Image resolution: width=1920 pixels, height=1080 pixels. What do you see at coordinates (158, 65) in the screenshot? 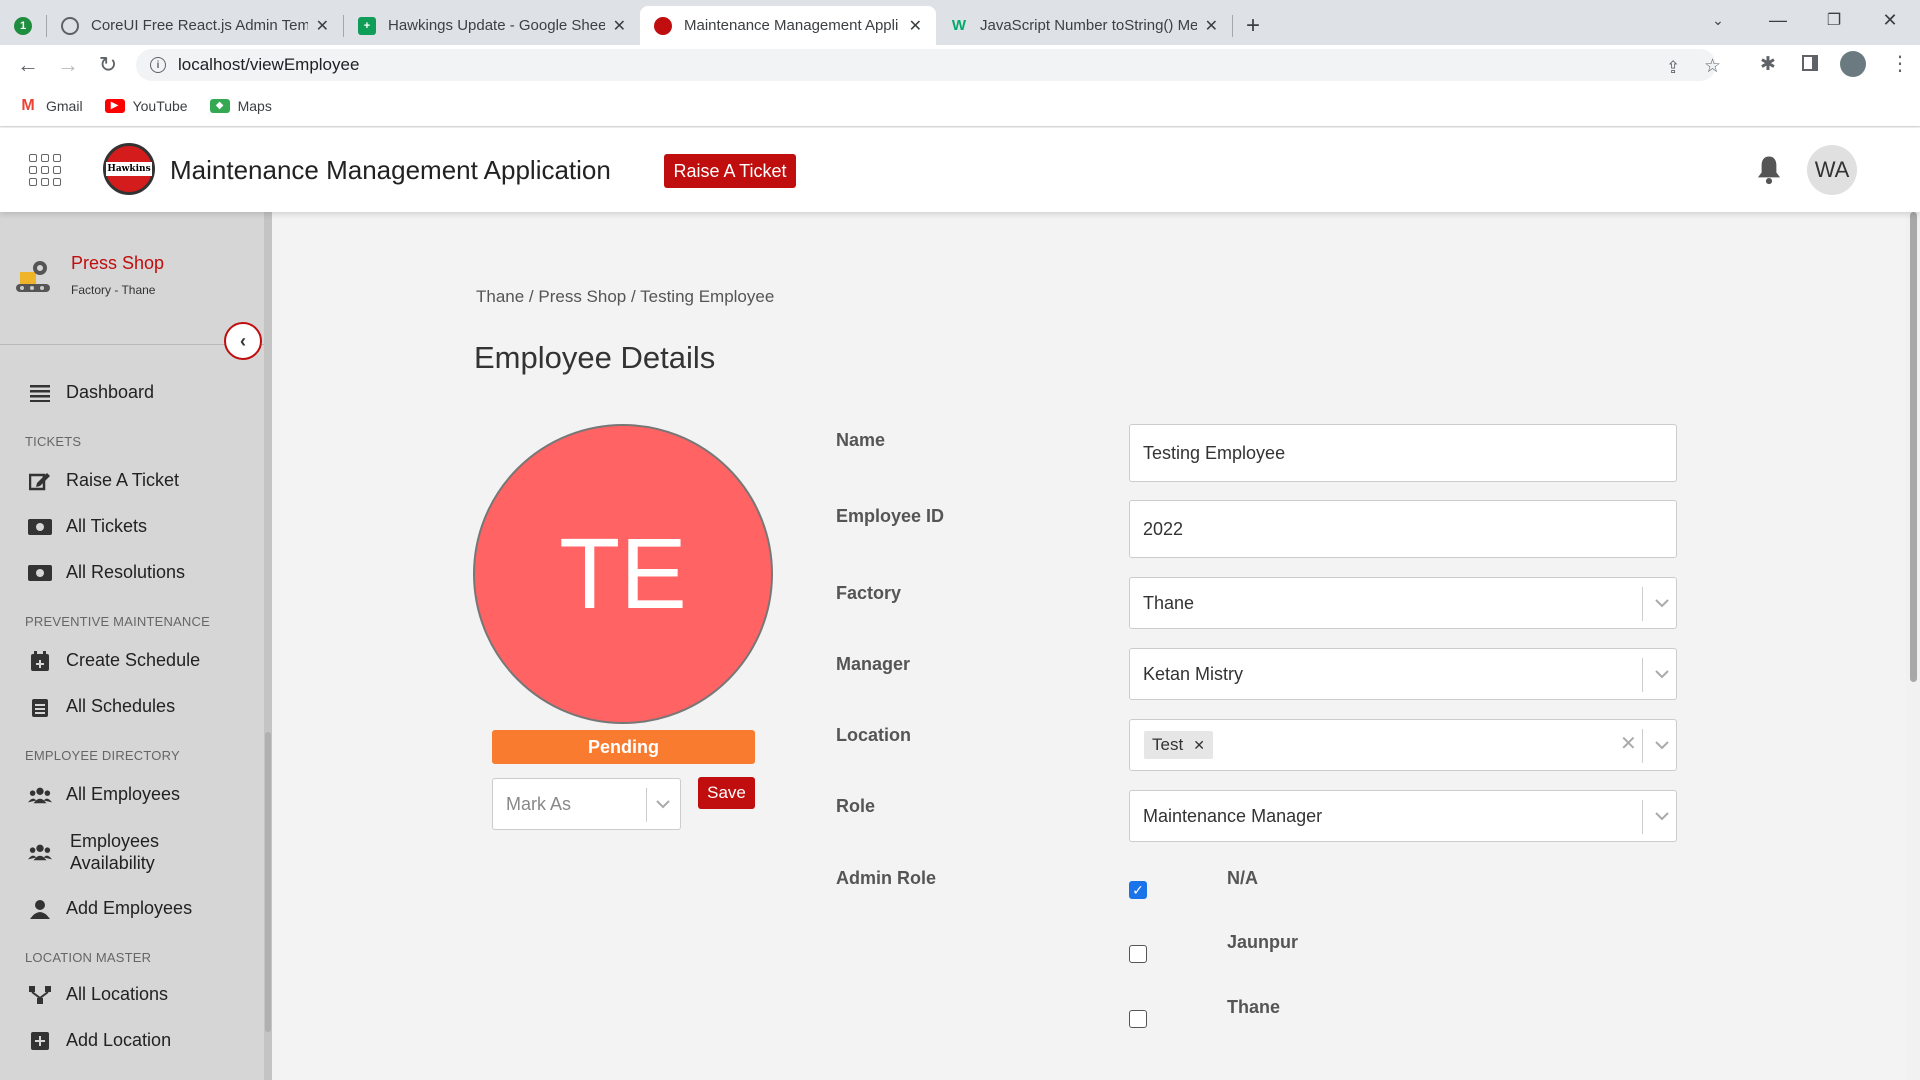
I see `site-info-icon: i` at bounding box center [158, 65].